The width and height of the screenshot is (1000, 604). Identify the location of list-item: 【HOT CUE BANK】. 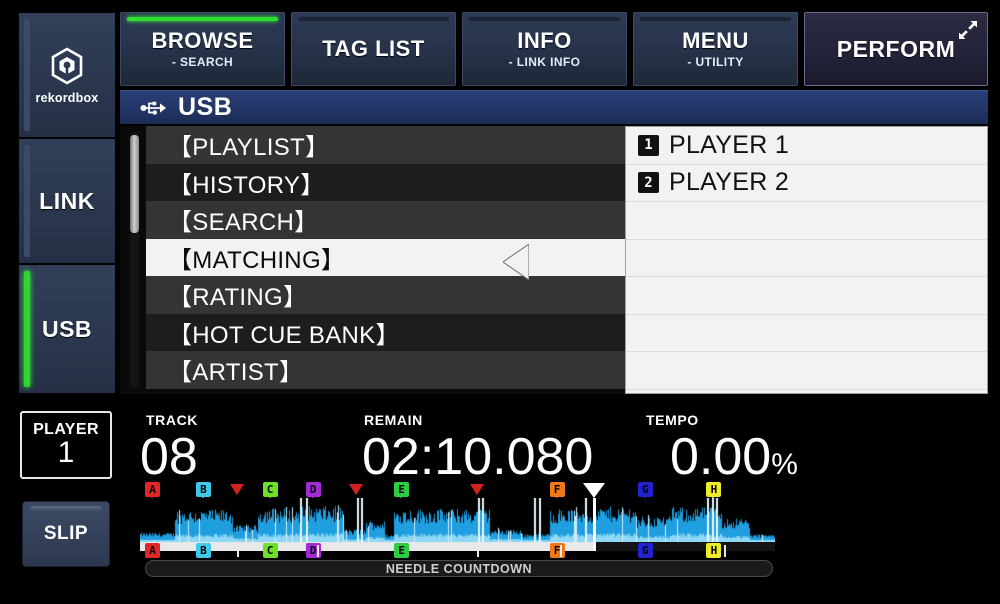
(385, 332).